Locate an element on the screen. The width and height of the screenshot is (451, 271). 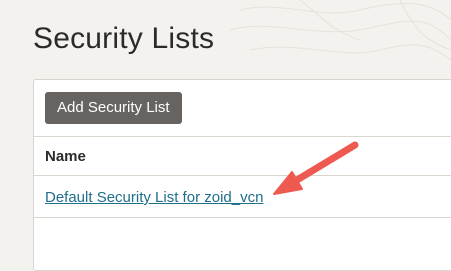
security-list-link: Default Security List for zoid_vcn is located at coordinates (154, 197).